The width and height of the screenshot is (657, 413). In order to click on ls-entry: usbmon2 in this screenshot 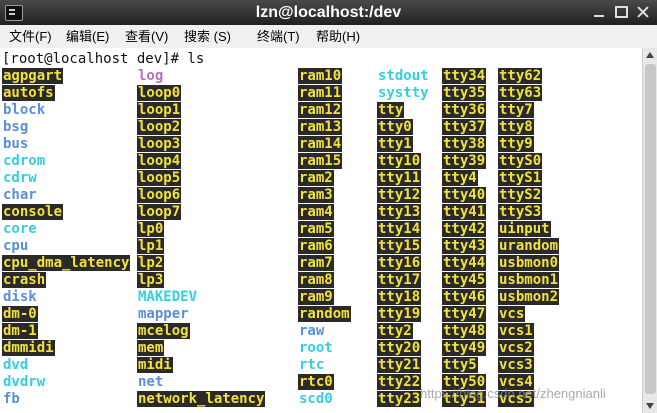, I will do `click(529, 297)`.